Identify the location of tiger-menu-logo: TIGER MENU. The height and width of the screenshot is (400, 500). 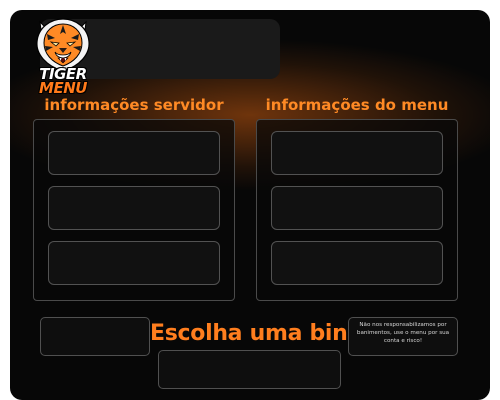
(63, 58).